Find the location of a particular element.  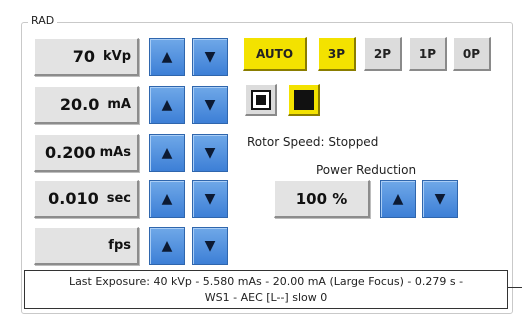

mas-field: 0.200 mAs is located at coordinates (86, 153).